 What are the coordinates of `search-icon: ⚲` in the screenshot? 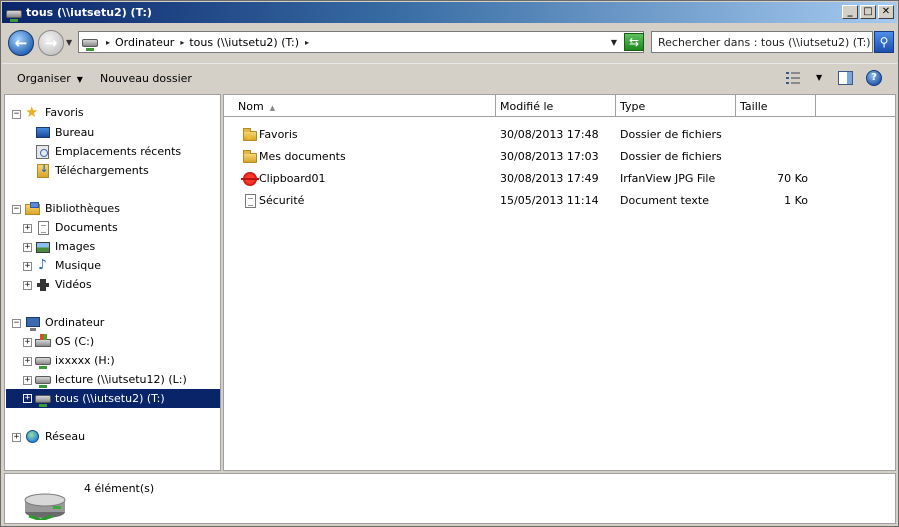 It's located at (884, 42).